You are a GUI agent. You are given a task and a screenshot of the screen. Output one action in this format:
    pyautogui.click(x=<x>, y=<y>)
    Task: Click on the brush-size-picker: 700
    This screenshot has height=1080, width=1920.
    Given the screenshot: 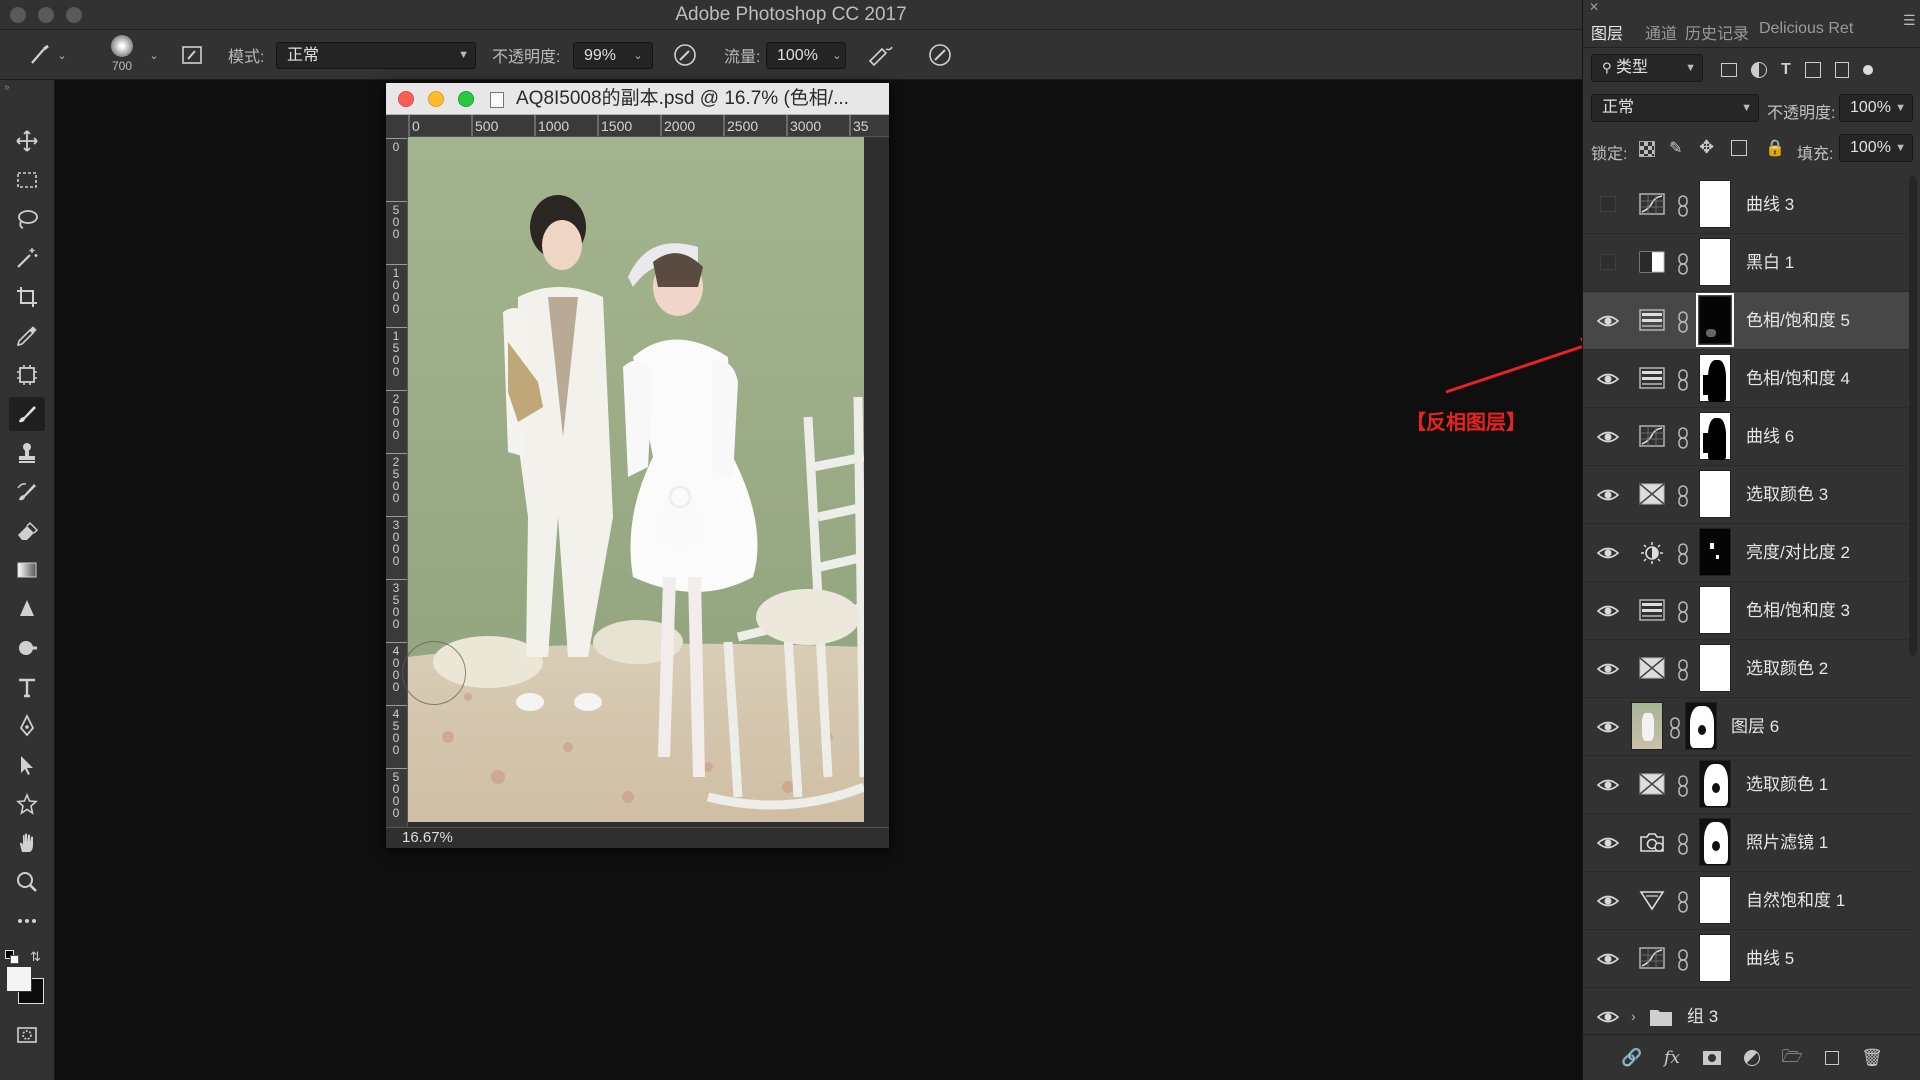 What is the action you would take?
    pyautogui.click(x=122, y=54)
    